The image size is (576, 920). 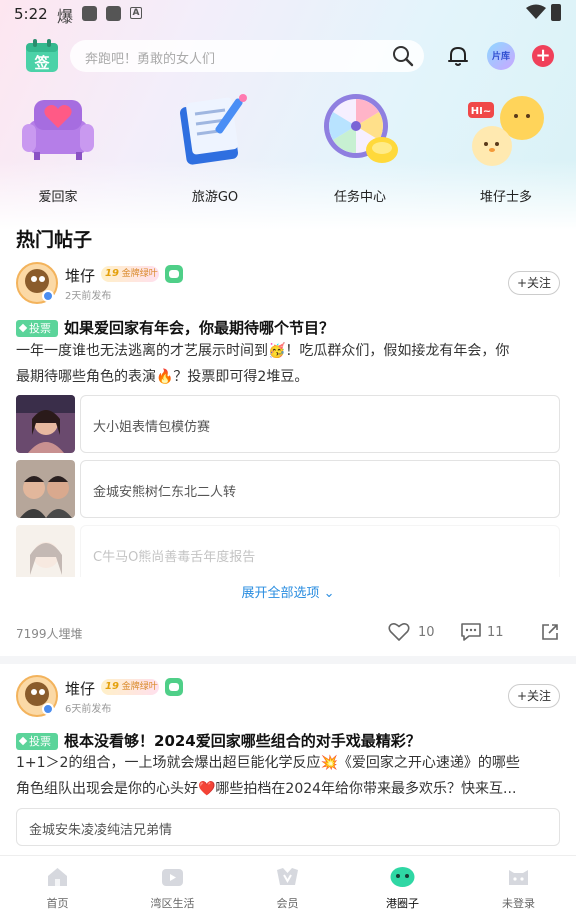 I want to click on section-title: 热门帖子, so click(x=54, y=240).